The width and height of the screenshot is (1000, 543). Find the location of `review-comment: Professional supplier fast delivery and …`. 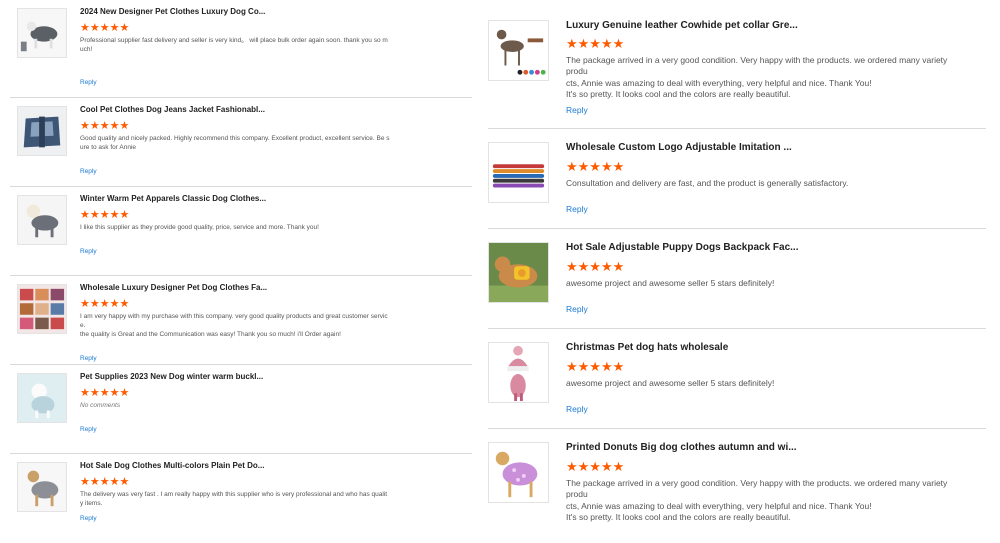

review-comment: Professional supplier fast delivery and … is located at coordinates (234, 45).